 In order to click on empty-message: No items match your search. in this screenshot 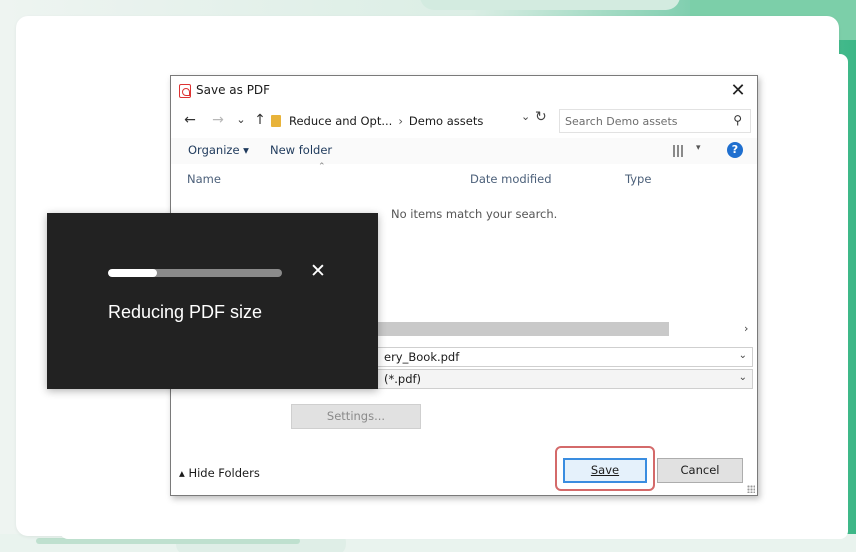, I will do `click(474, 214)`.